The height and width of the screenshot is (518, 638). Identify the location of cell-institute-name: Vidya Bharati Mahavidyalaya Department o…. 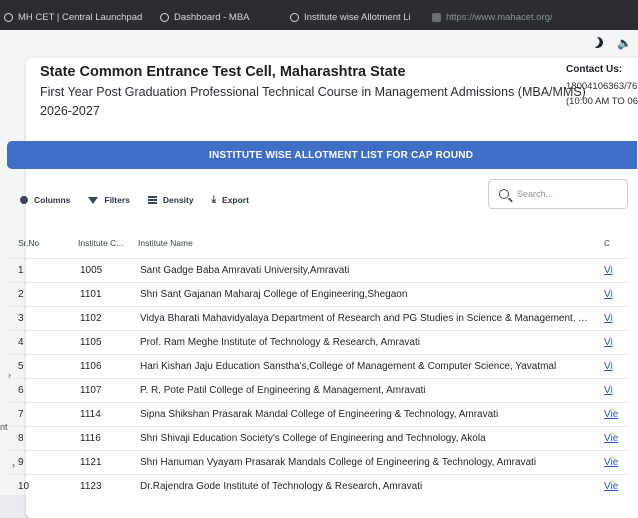
(365, 318).